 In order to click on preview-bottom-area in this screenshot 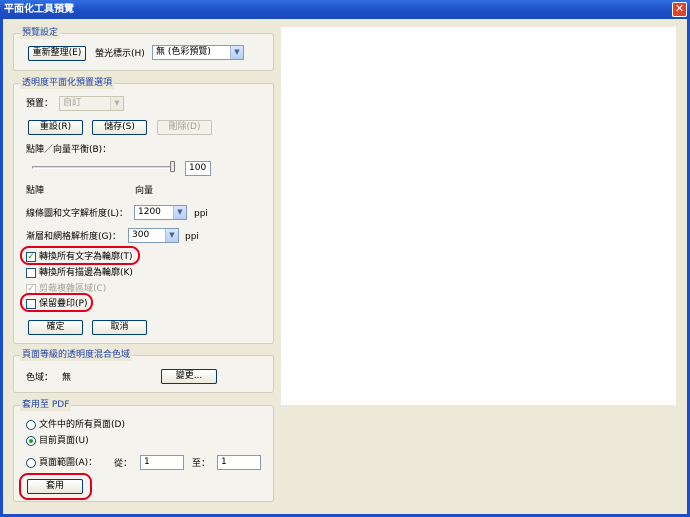, I will do `click(478, 455)`.